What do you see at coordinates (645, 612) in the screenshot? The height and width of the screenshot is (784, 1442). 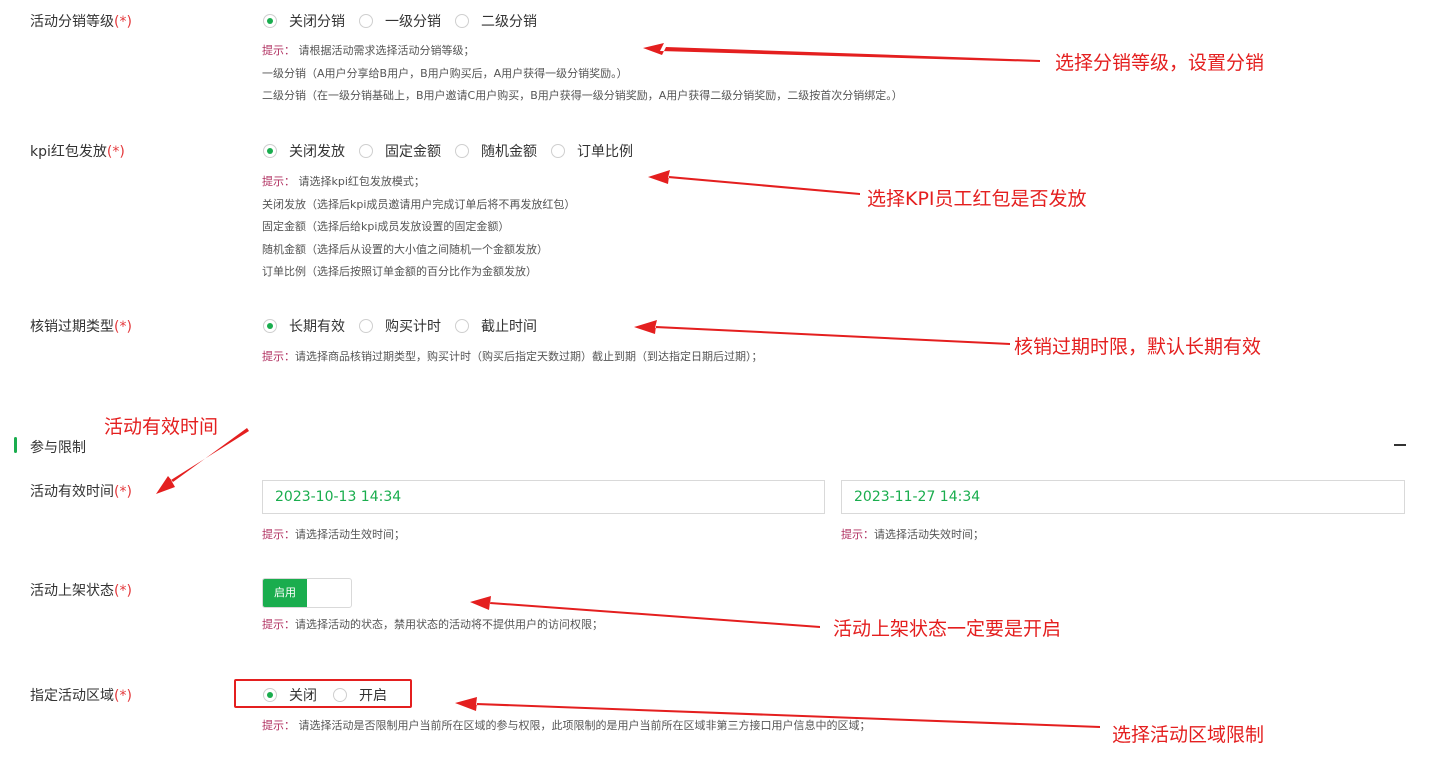 I see `arrow-listing` at bounding box center [645, 612].